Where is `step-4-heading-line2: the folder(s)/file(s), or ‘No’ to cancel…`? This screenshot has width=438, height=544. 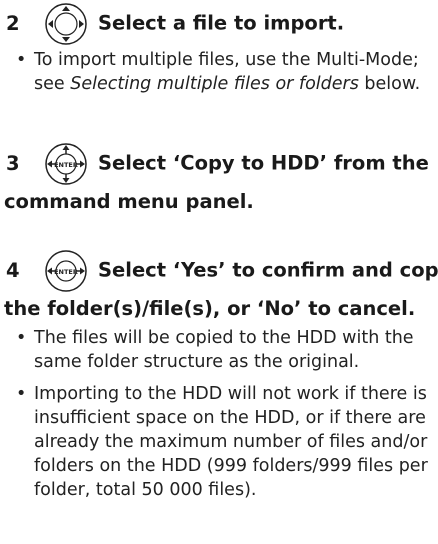 step-4-heading-line2: the folder(s)/file(s), or ‘No’ to cancel… is located at coordinates (210, 308).